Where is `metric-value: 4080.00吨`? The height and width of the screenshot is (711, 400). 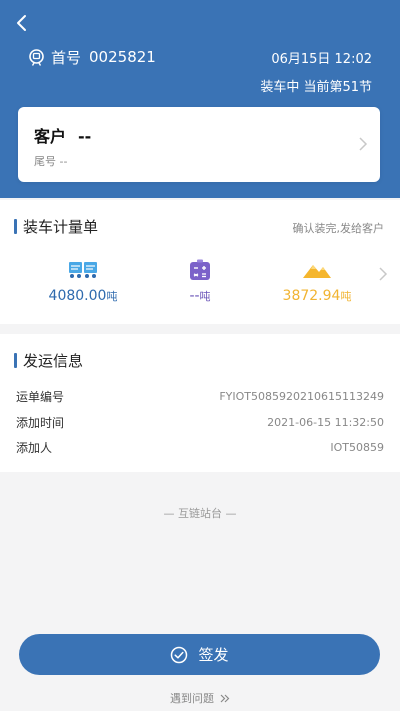
metric-value: 4080.00吨 is located at coordinates (83, 296).